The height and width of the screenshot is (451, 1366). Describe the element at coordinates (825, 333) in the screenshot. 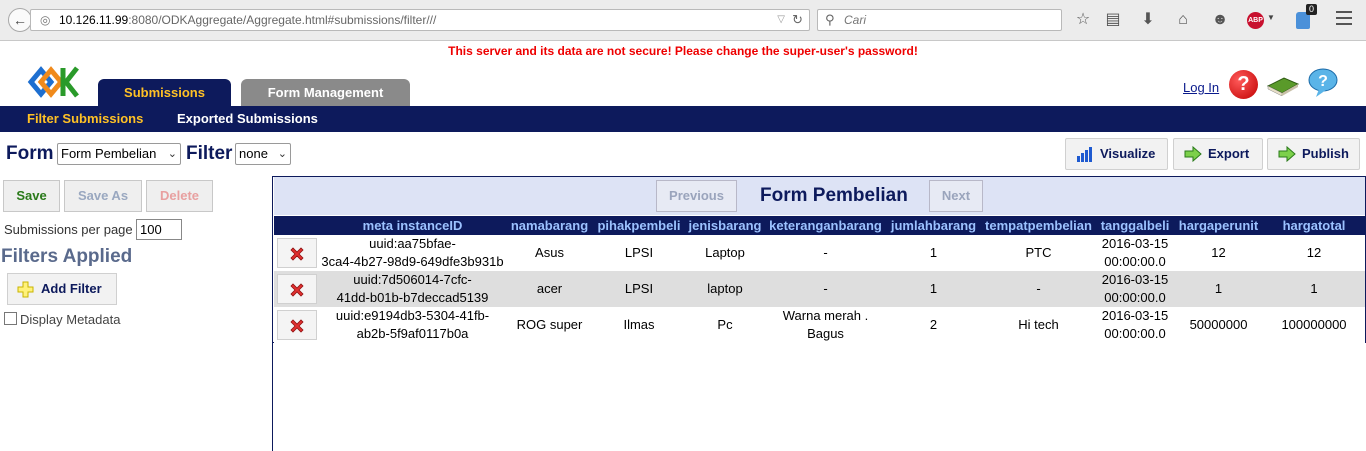

I see `keterangan-line: Bagus` at that location.